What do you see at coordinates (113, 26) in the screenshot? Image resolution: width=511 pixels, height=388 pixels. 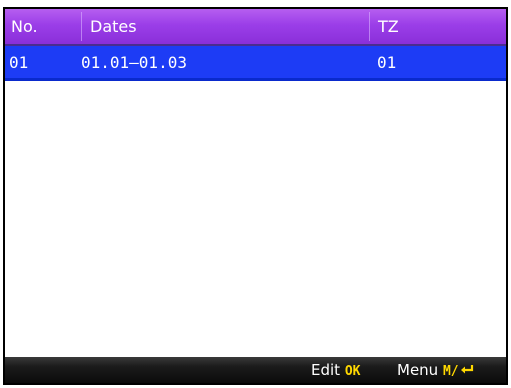 I see `column-header-dates: Dates` at bounding box center [113, 26].